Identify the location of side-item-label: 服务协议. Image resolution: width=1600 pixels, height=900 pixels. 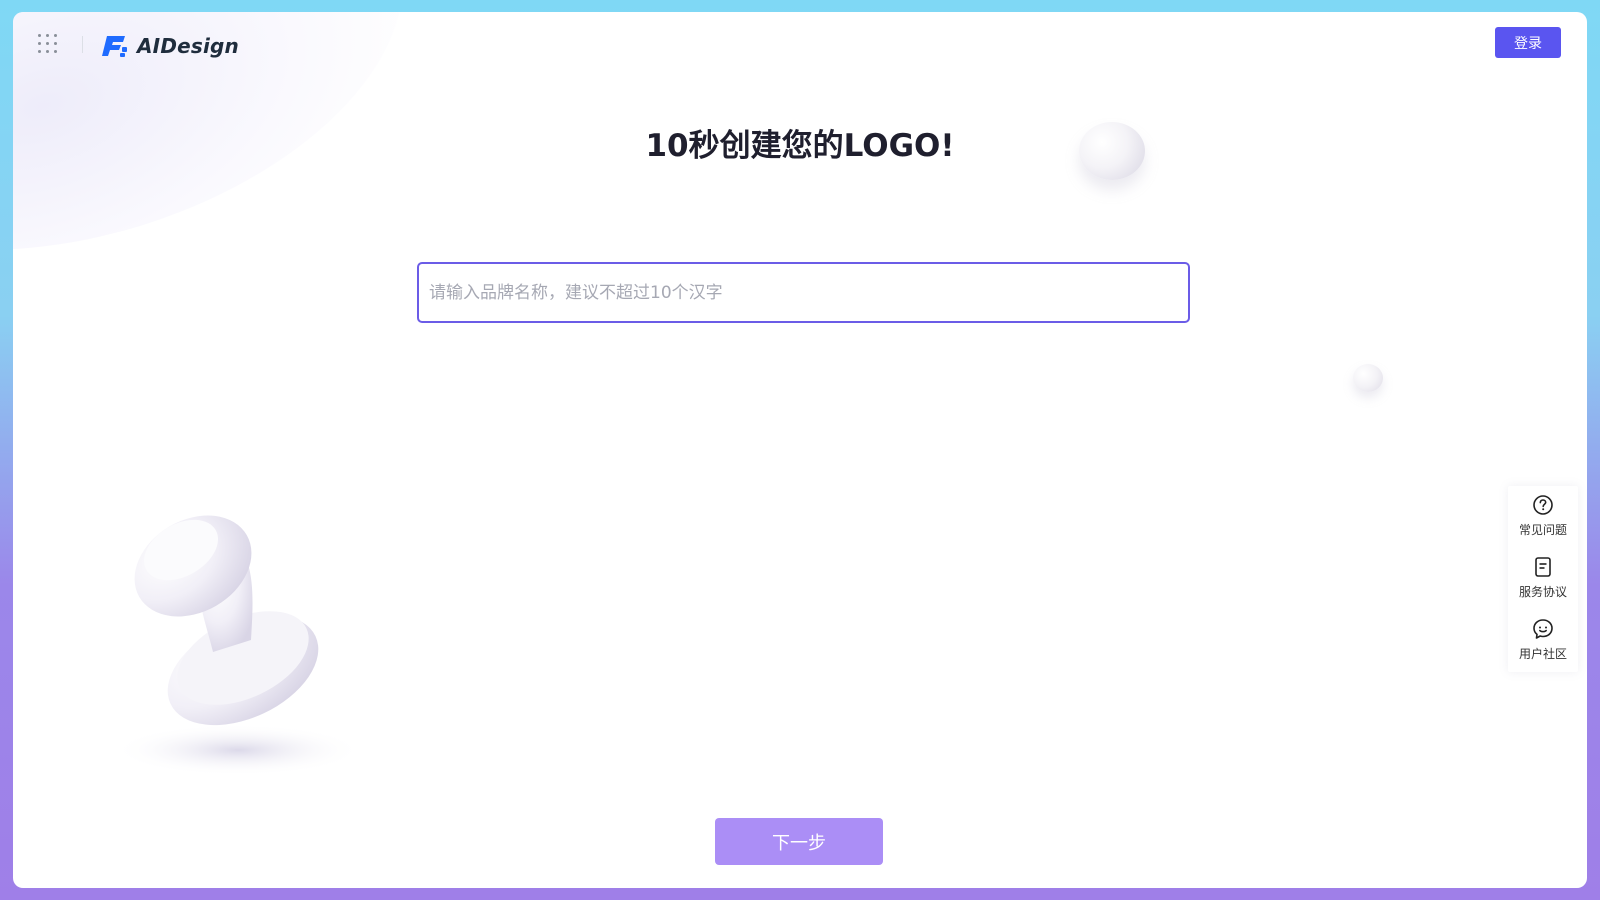
(1542, 592).